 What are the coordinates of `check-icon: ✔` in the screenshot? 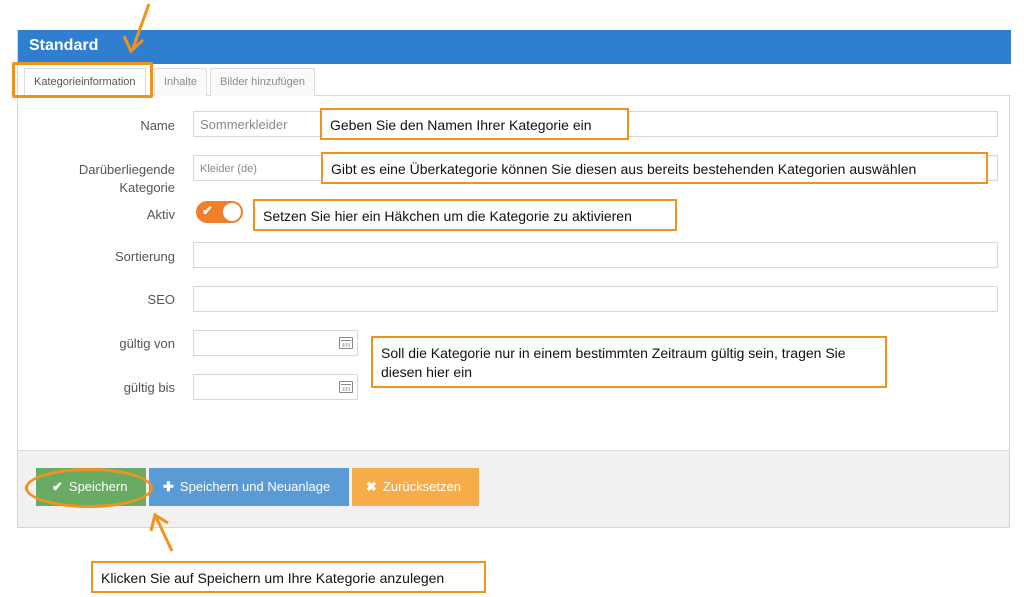 It's located at (207, 210).